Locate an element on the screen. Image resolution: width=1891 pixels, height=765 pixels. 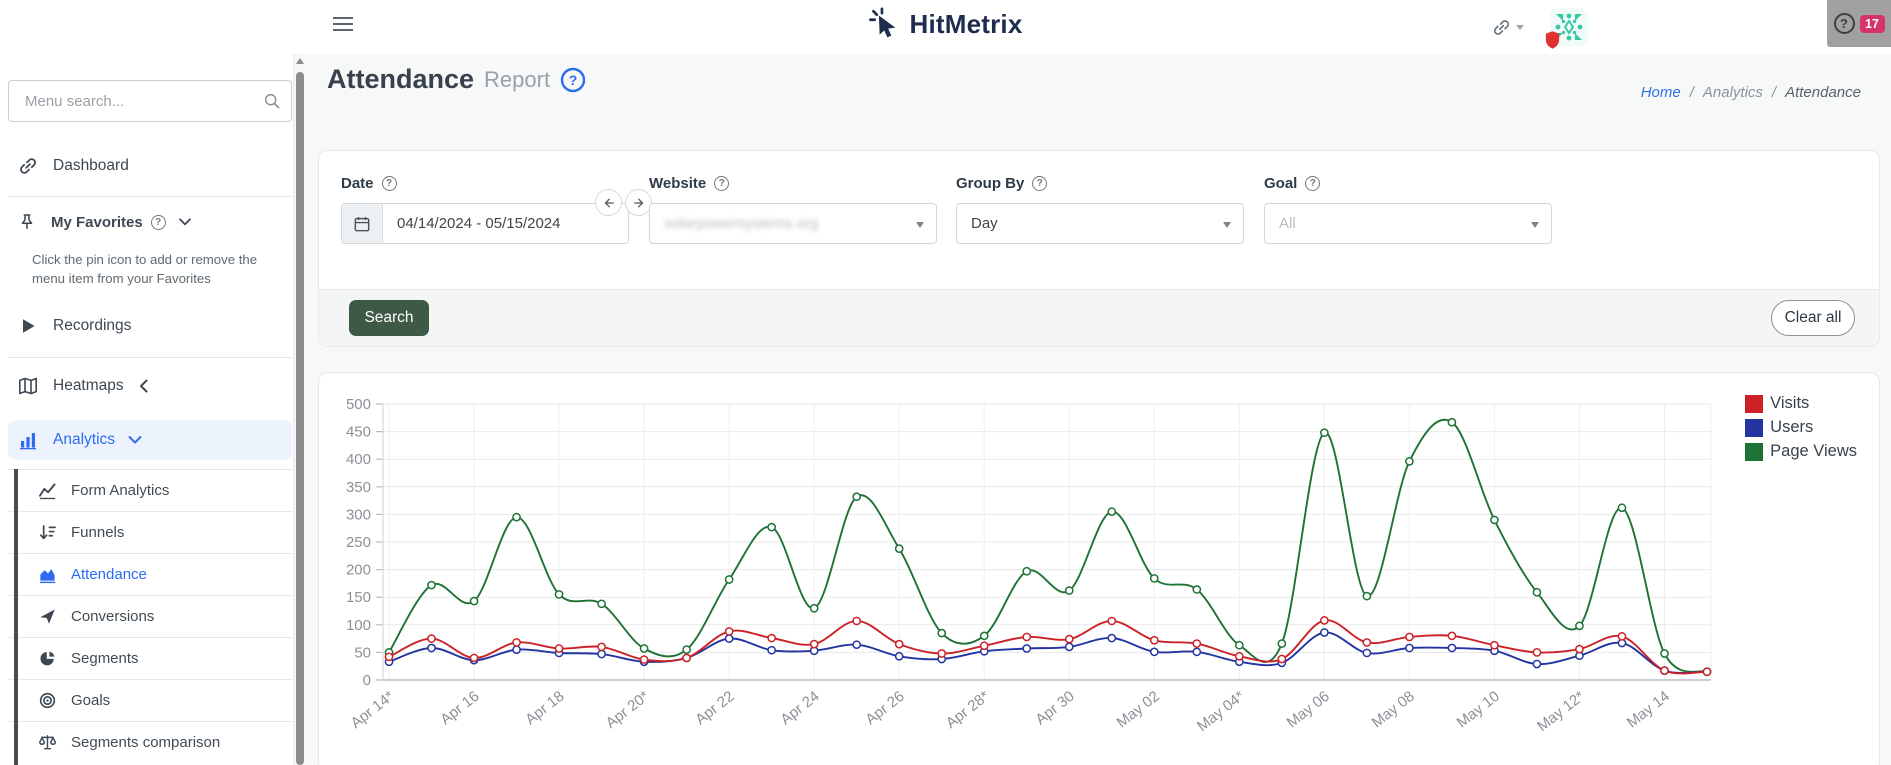
menu-hamburger-button is located at coordinates (343, 24).